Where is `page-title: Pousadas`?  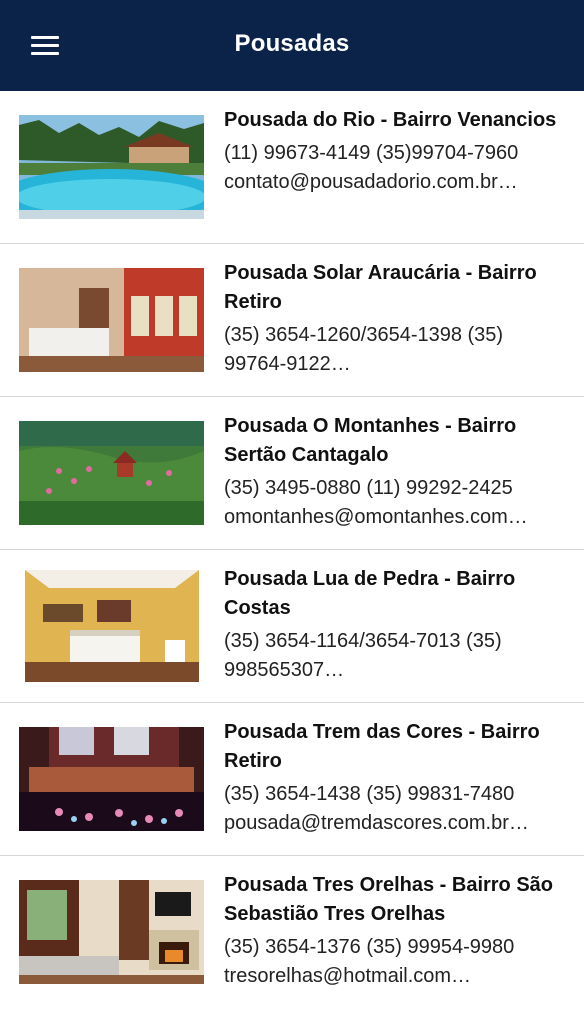 page-title: Pousadas is located at coordinates (292, 43).